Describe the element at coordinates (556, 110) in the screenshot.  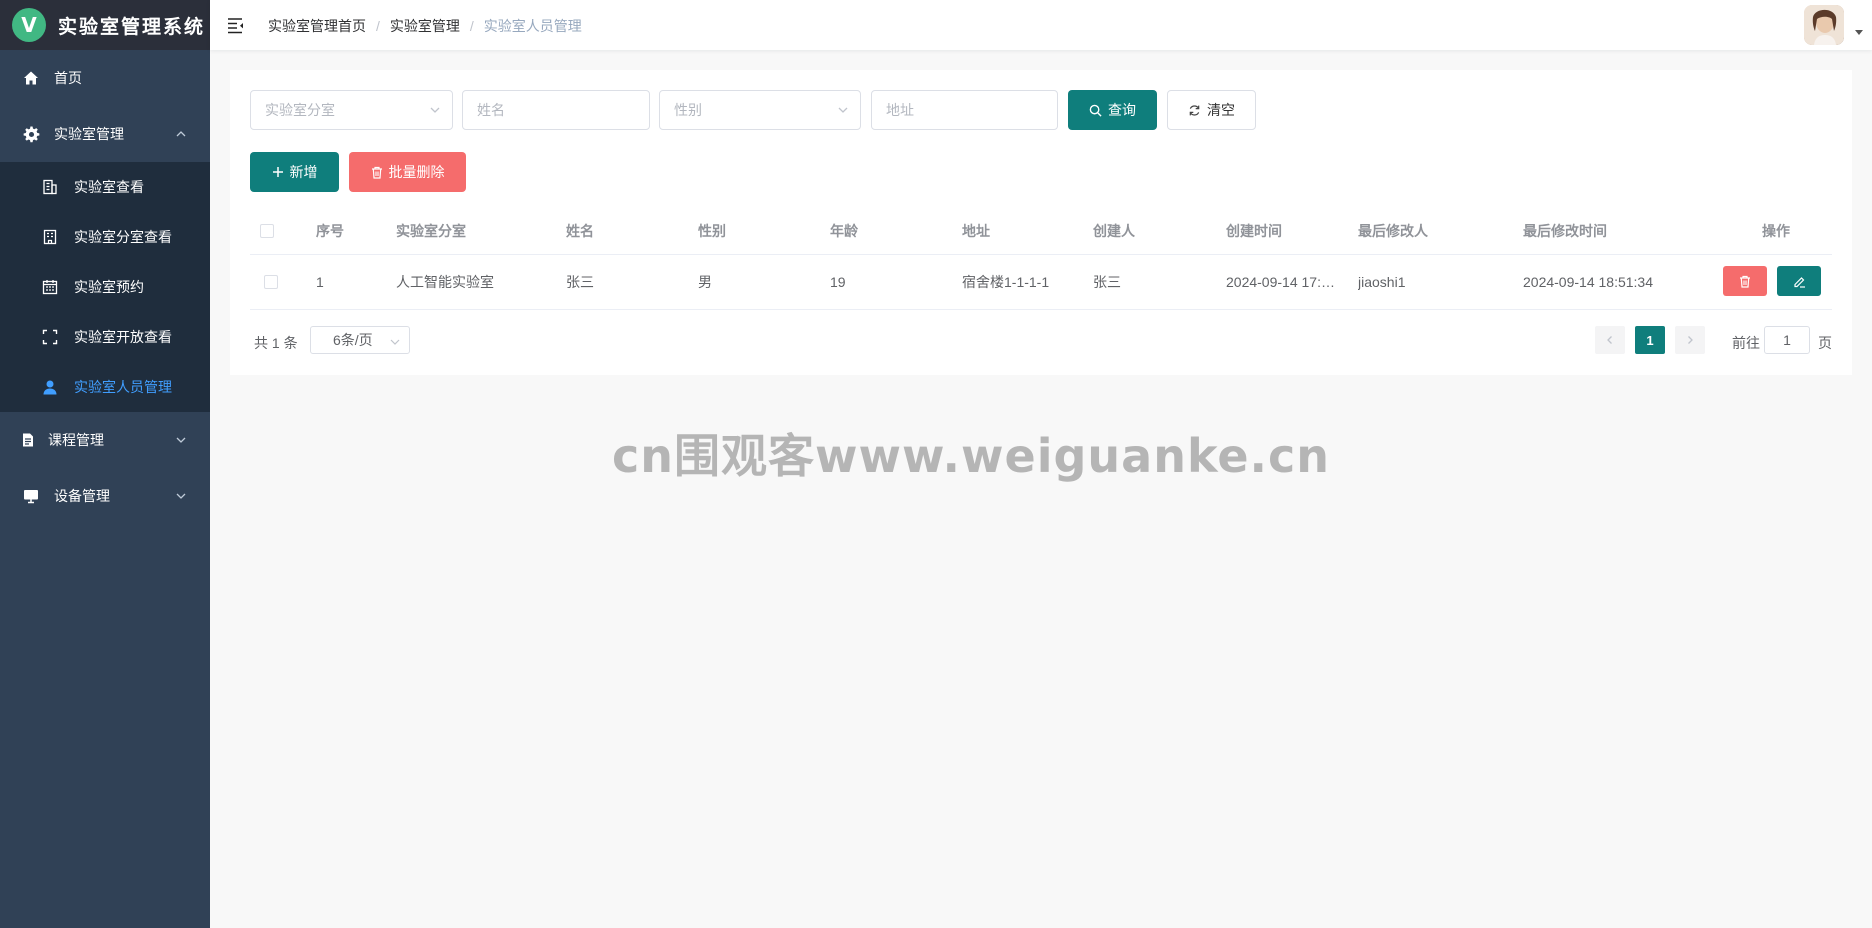
I see `name-input: 姓名` at that location.